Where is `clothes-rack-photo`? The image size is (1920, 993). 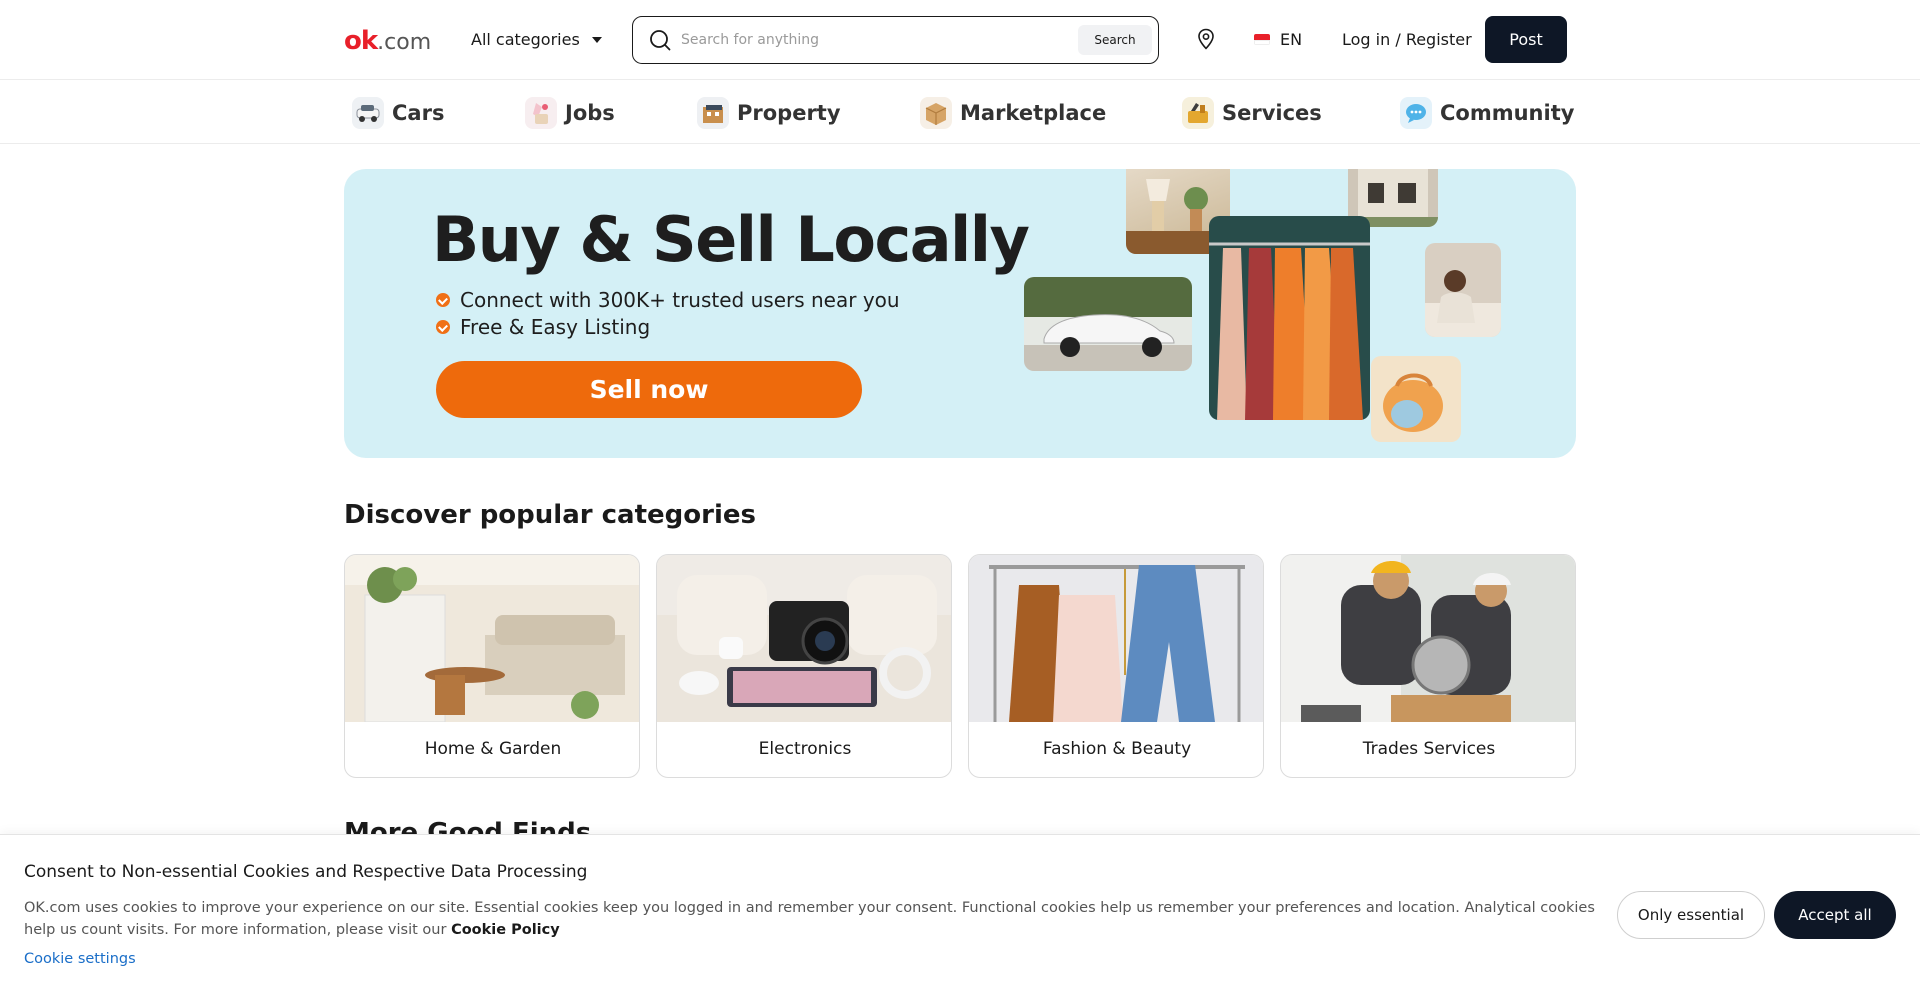 clothes-rack-photo is located at coordinates (1289, 318).